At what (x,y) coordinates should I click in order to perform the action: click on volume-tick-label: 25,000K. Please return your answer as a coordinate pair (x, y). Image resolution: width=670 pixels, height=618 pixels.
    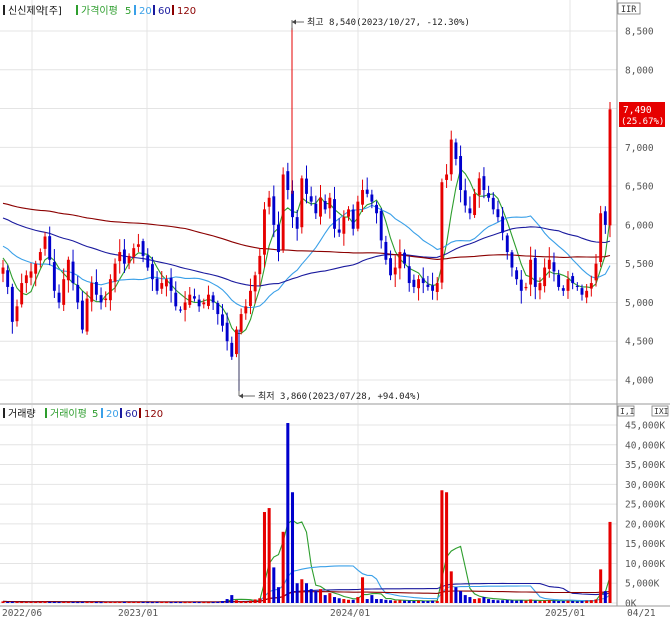
    Looking at the image, I should click on (645, 505).